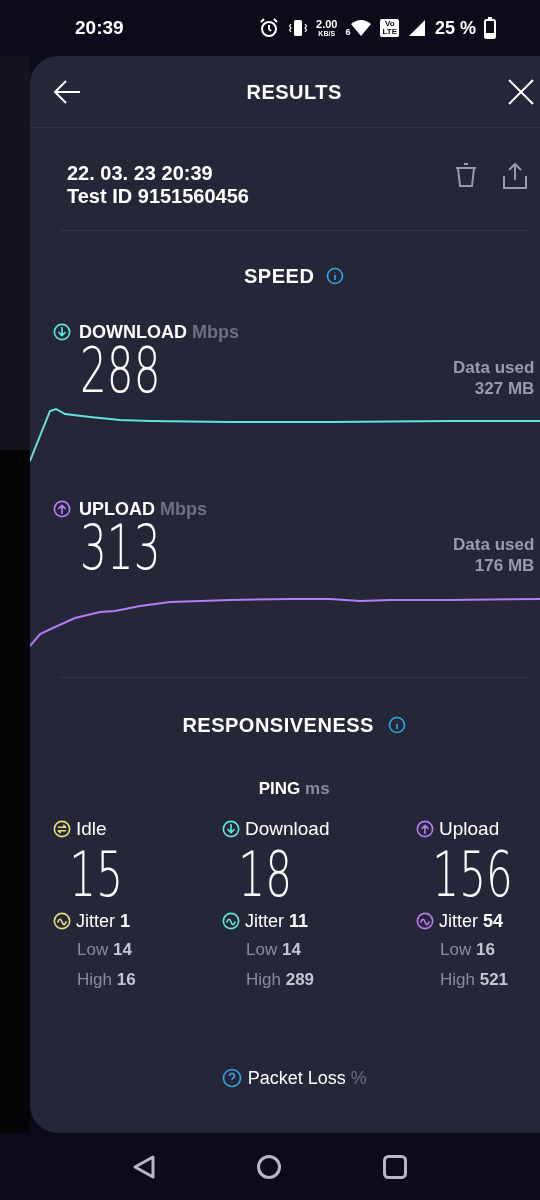 This screenshot has height=1200, width=540. Describe the element at coordinates (133, 332) in the screenshot. I see `metric-label: DOWNLOAD` at that location.